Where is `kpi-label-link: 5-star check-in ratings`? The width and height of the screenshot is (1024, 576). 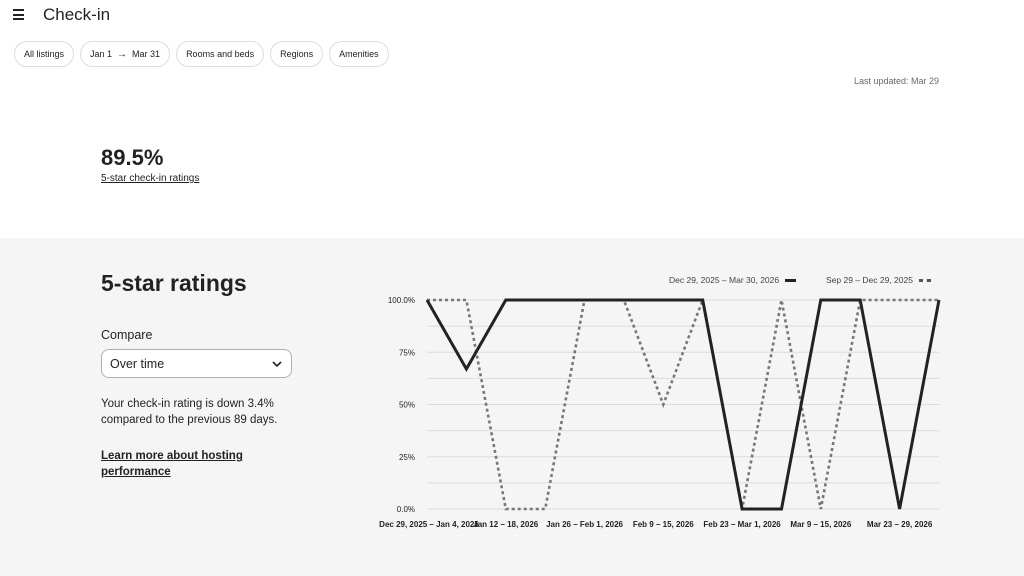 kpi-label-link: 5-star check-in ratings is located at coordinates (150, 178).